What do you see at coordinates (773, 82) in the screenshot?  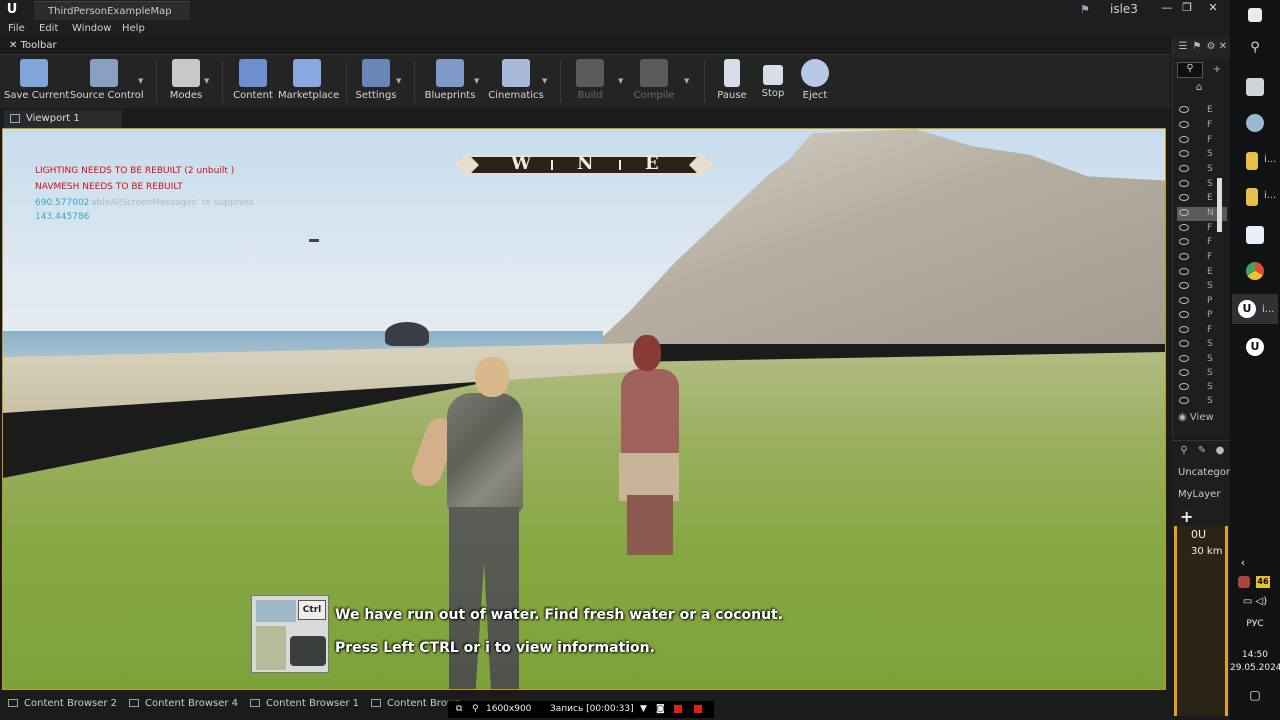 I see `stop-button: Stop` at bounding box center [773, 82].